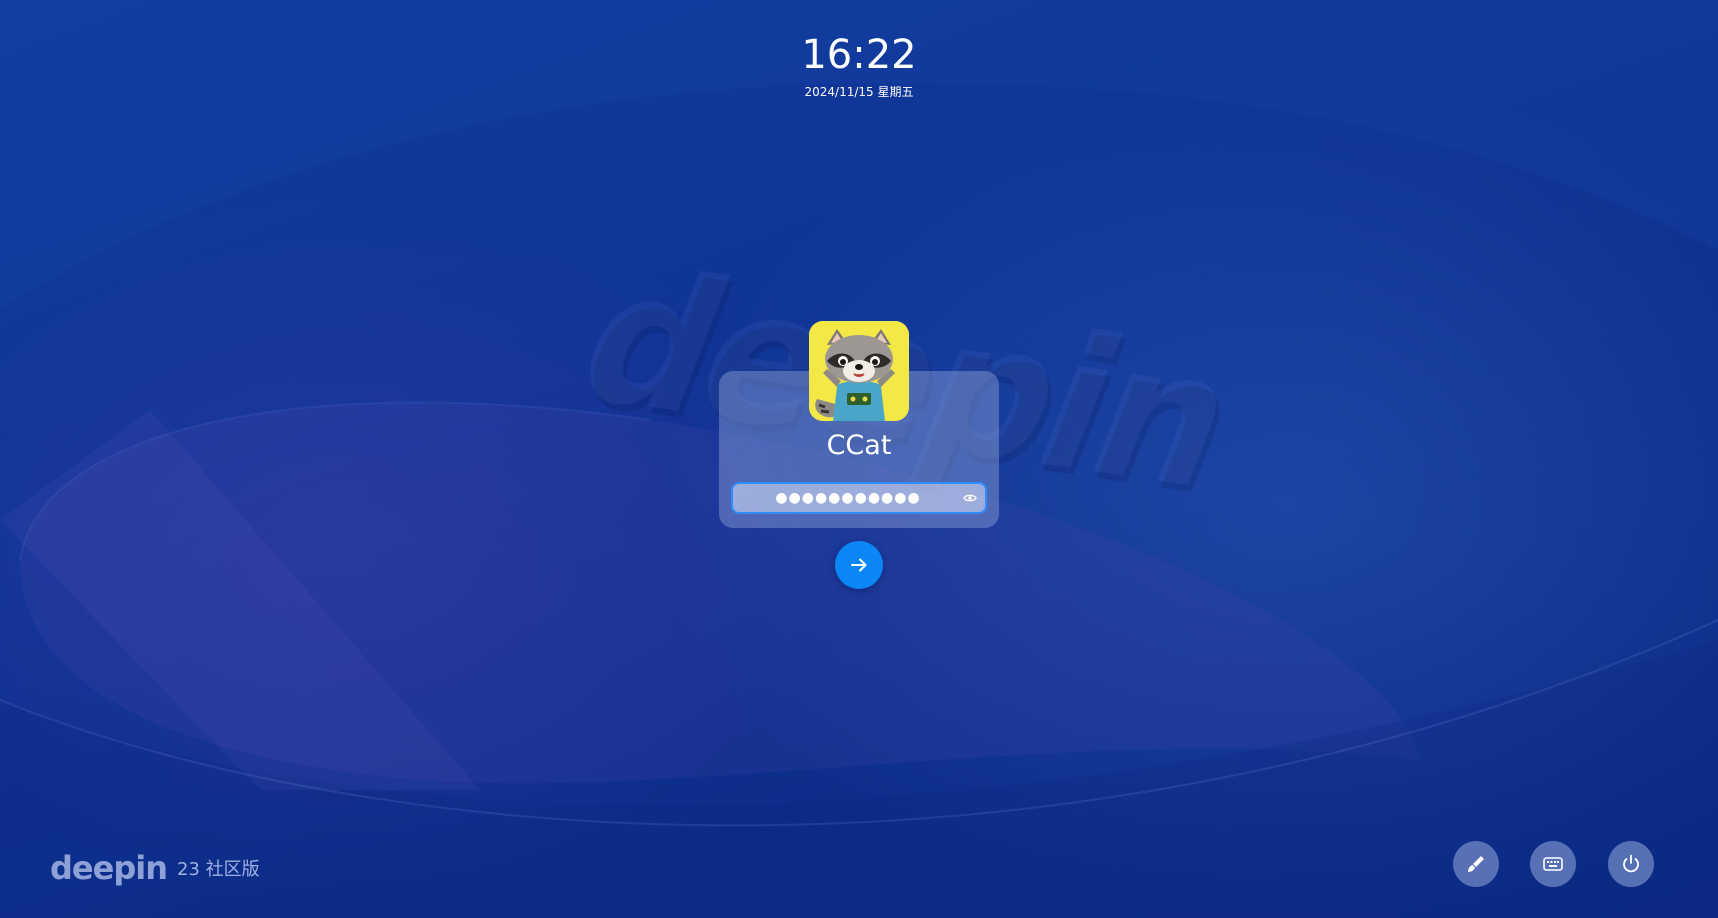 The height and width of the screenshot is (918, 1718). I want to click on power-button, so click(1631, 864).